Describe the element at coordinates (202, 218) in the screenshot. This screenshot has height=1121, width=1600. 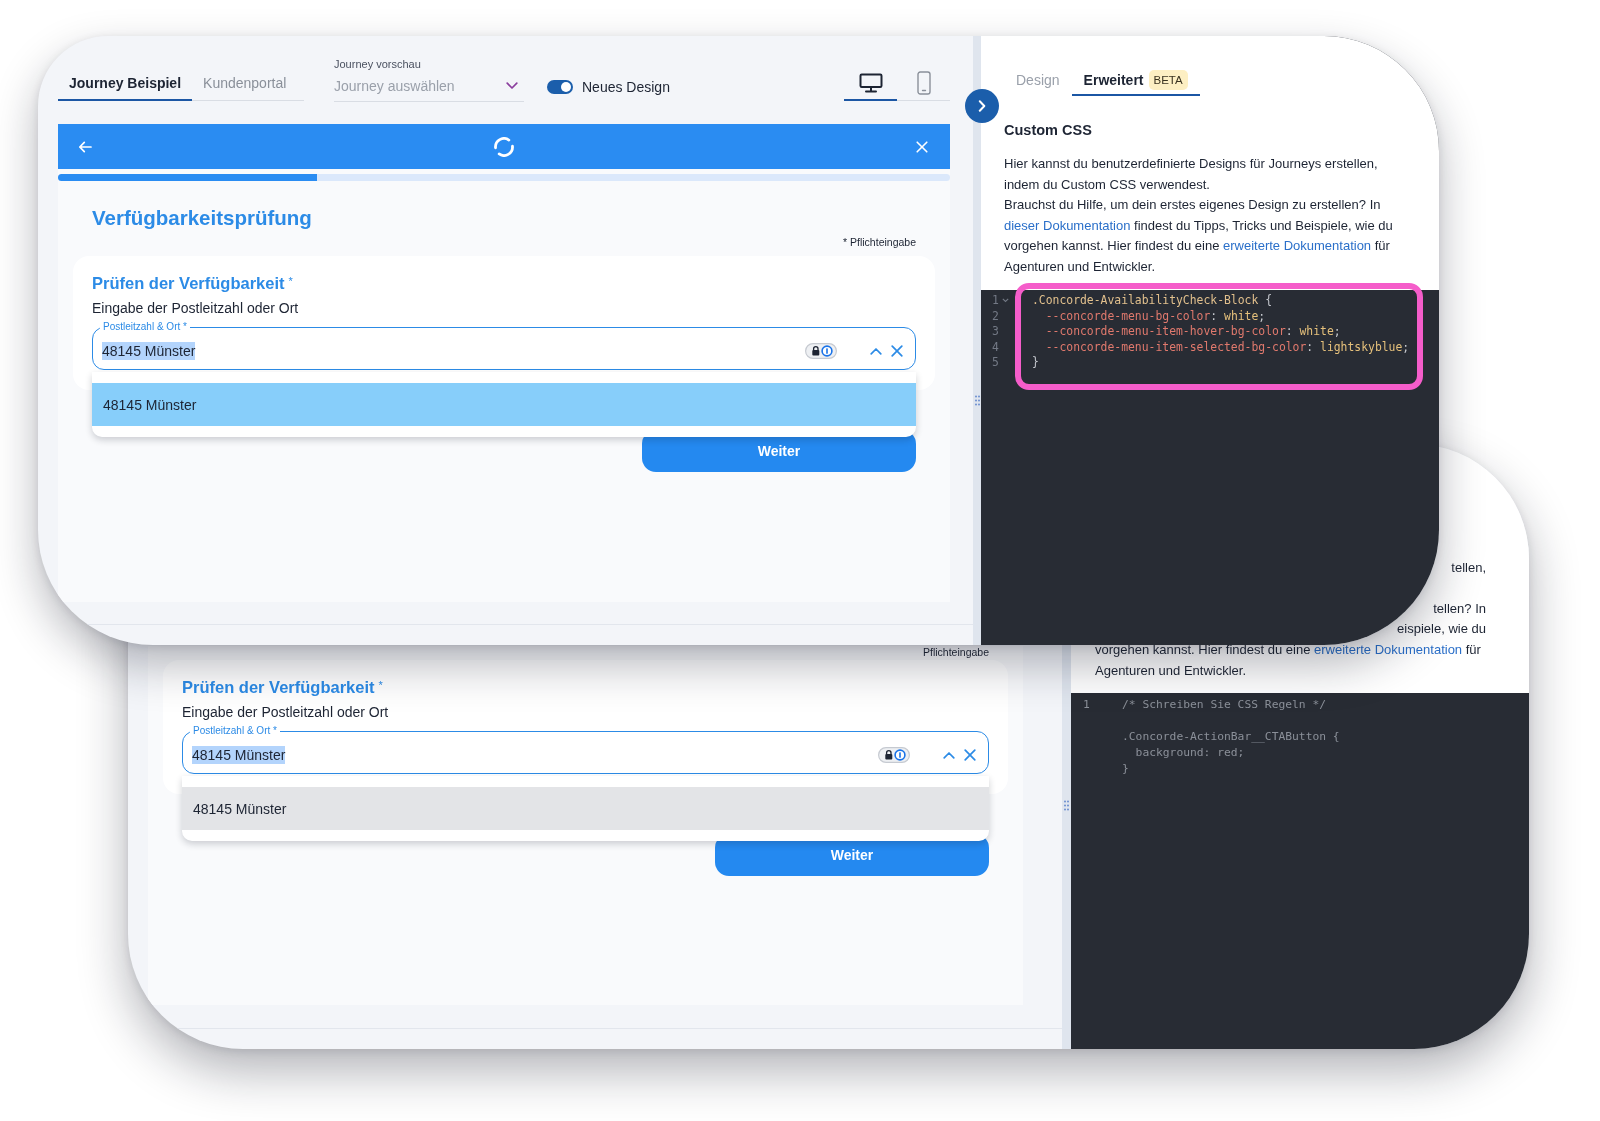
I see `page-title: Verfügbarkeitsprüfung` at that location.